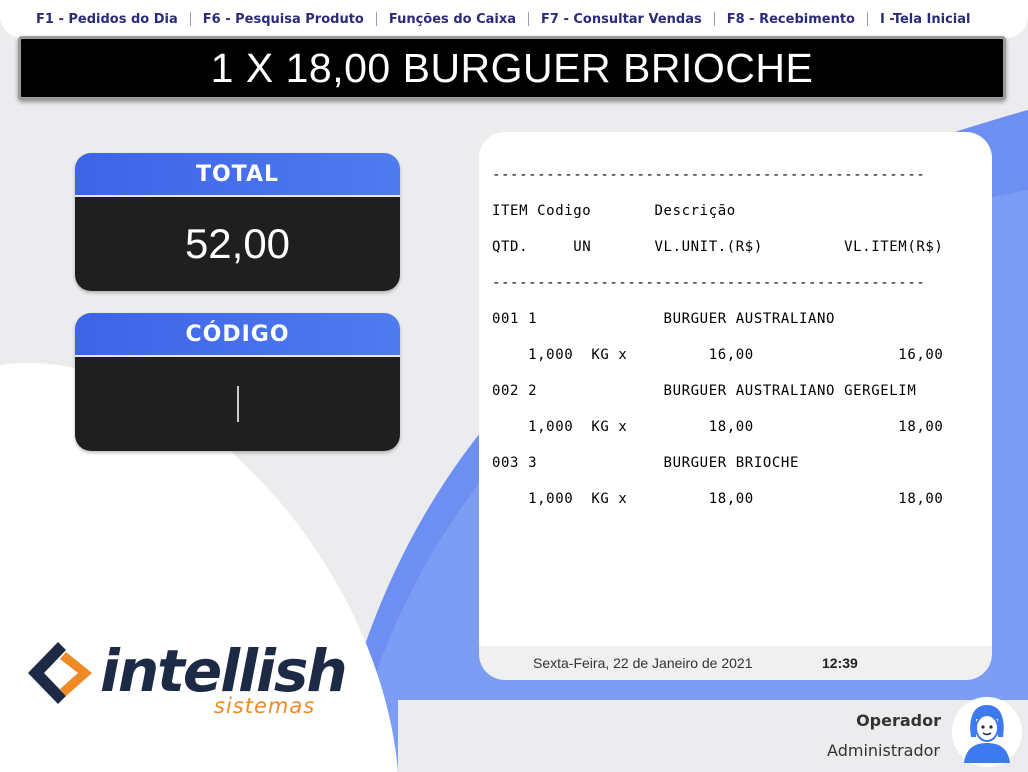 This screenshot has height=772, width=1028. I want to click on operator-label: Operador, so click(898, 720).